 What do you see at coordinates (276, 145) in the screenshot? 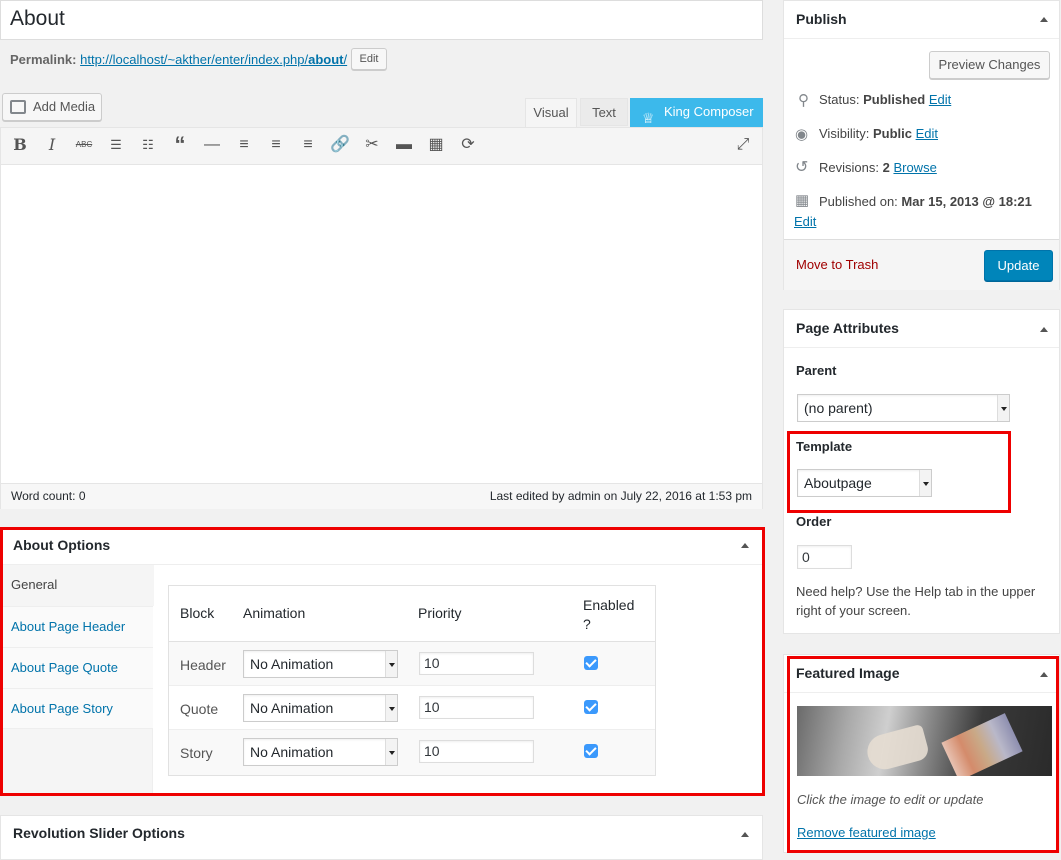
I see `align-center-icon: ≡` at bounding box center [276, 145].